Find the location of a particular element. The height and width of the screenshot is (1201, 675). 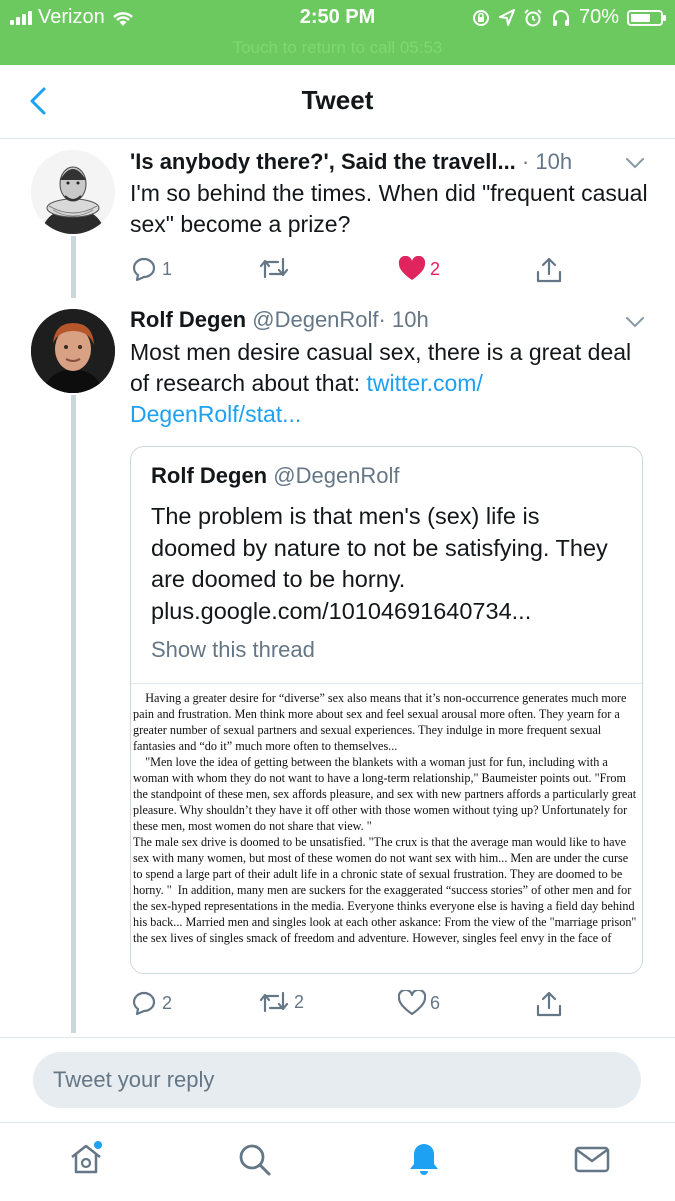

navigation-bar: Tweet is located at coordinates (337, 102).